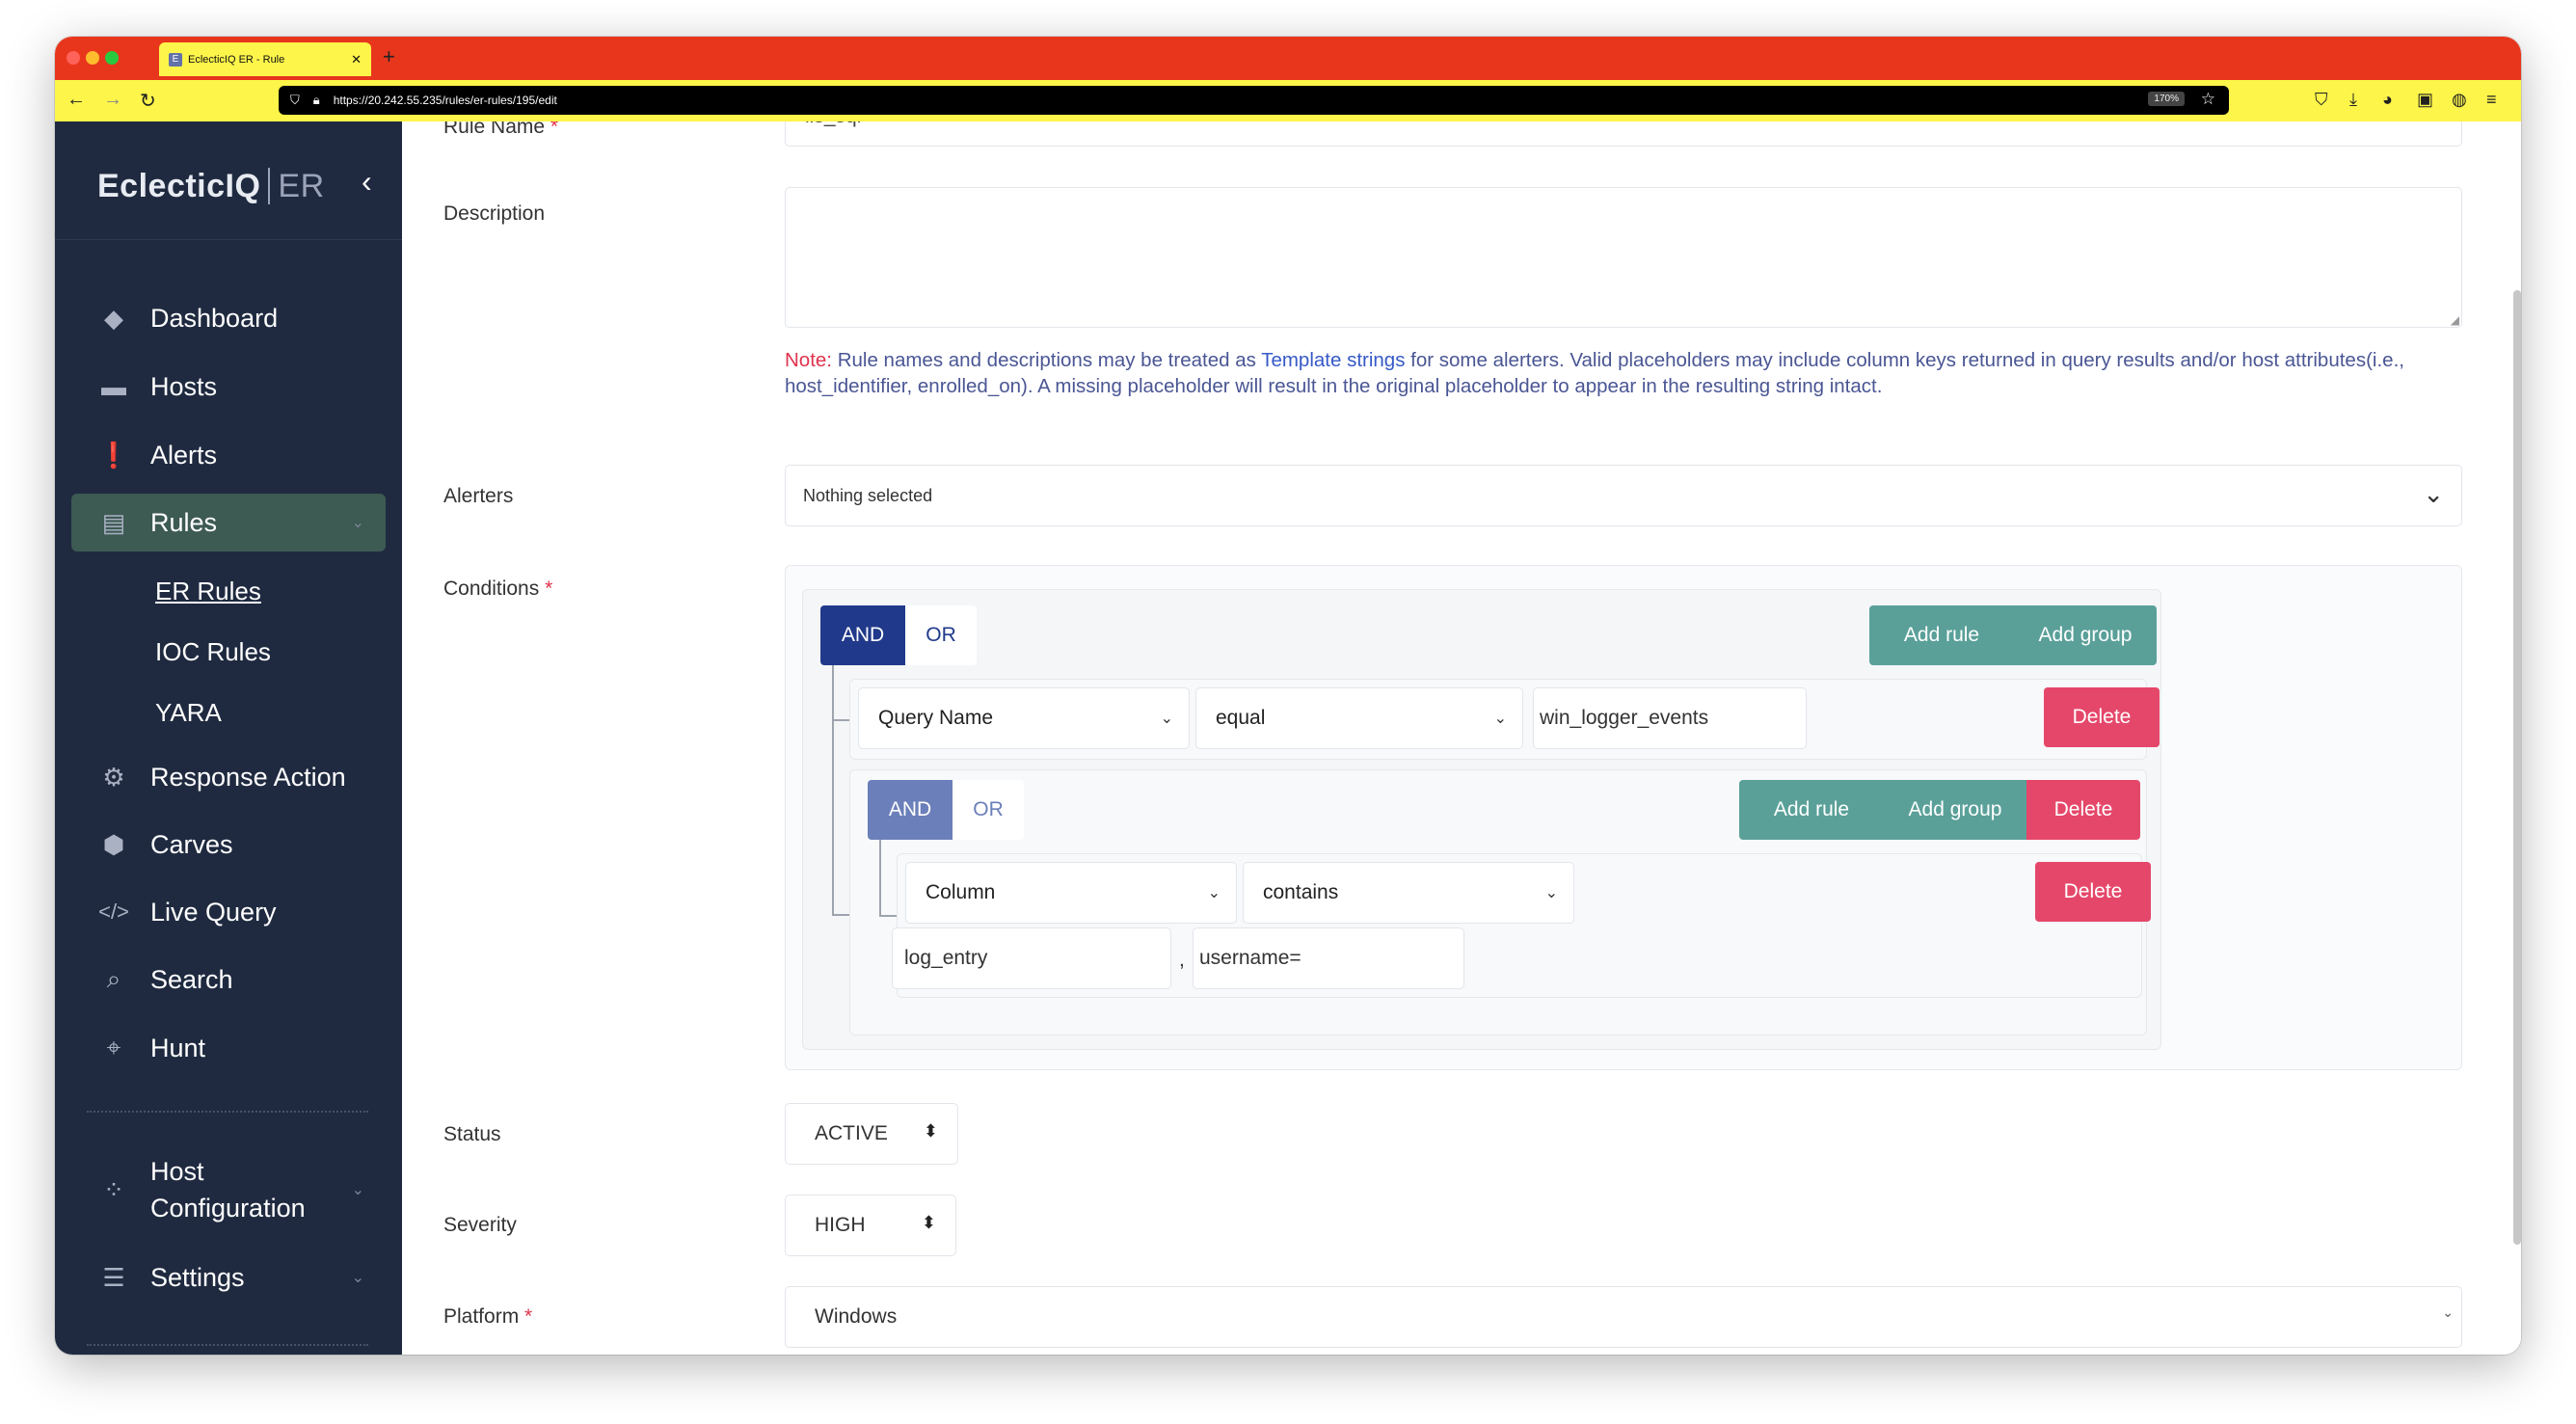 The image size is (2576, 1424). What do you see at coordinates (114, 318) in the screenshot?
I see `layers-icon: ◆` at bounding box center [114, 318].